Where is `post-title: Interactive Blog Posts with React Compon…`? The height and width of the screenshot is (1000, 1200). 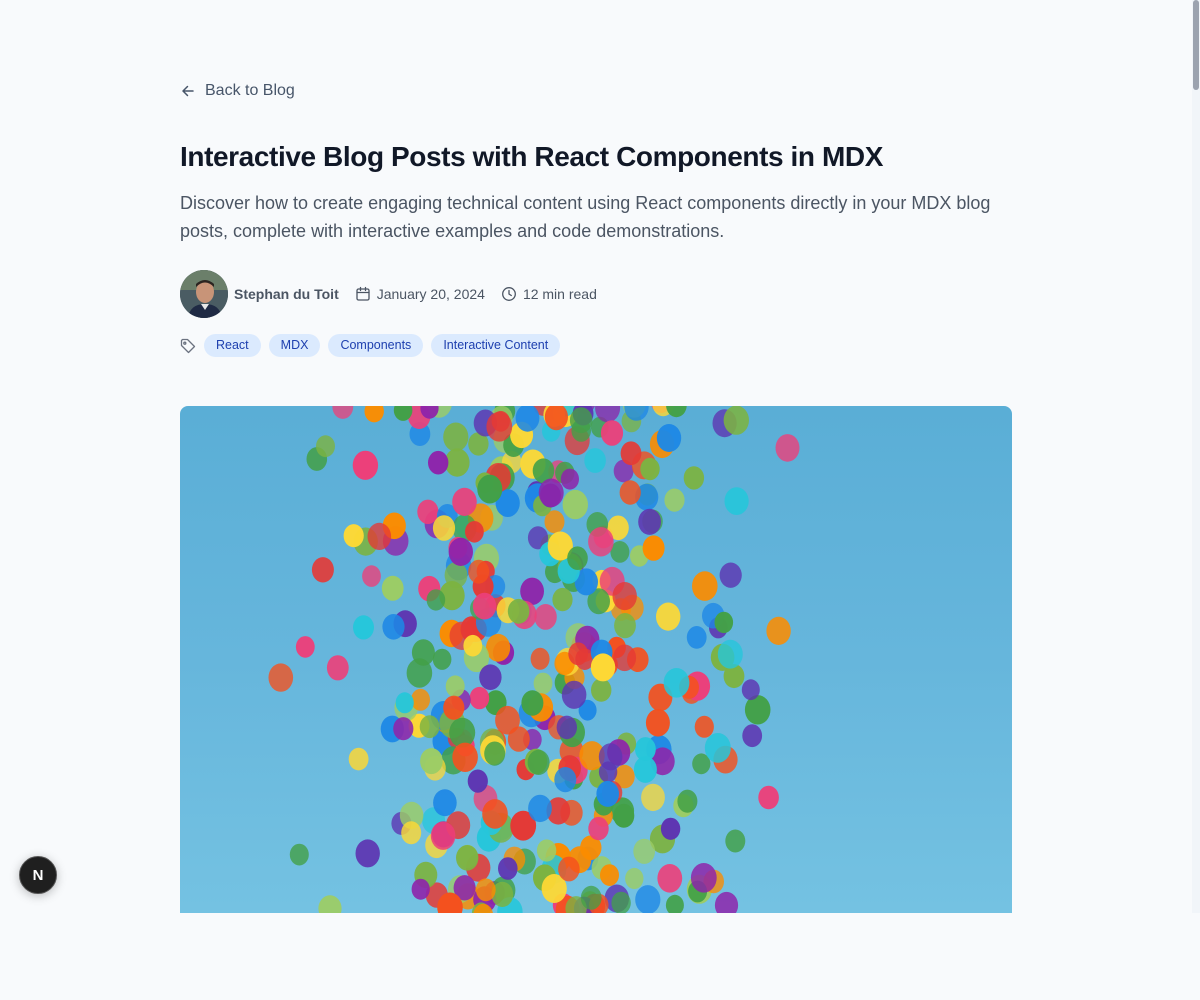
post-title: Interactive Blog Posts with React Compon… is located at coordinates (532, 156).